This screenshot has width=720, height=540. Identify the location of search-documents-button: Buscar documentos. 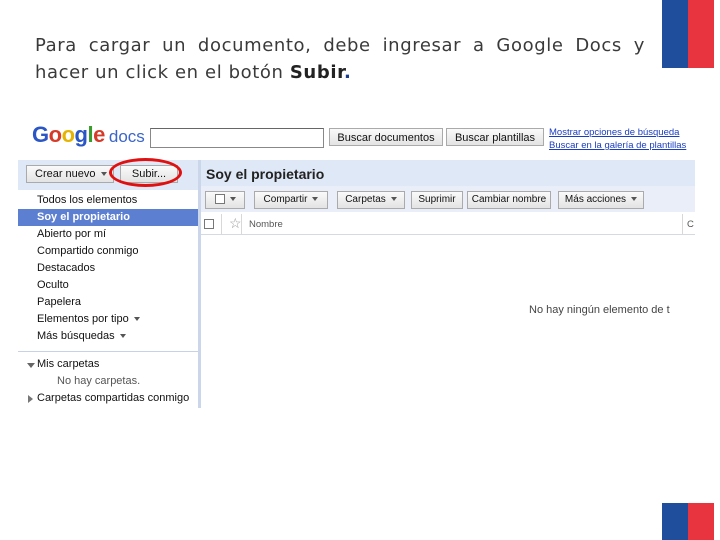
(386, 137).